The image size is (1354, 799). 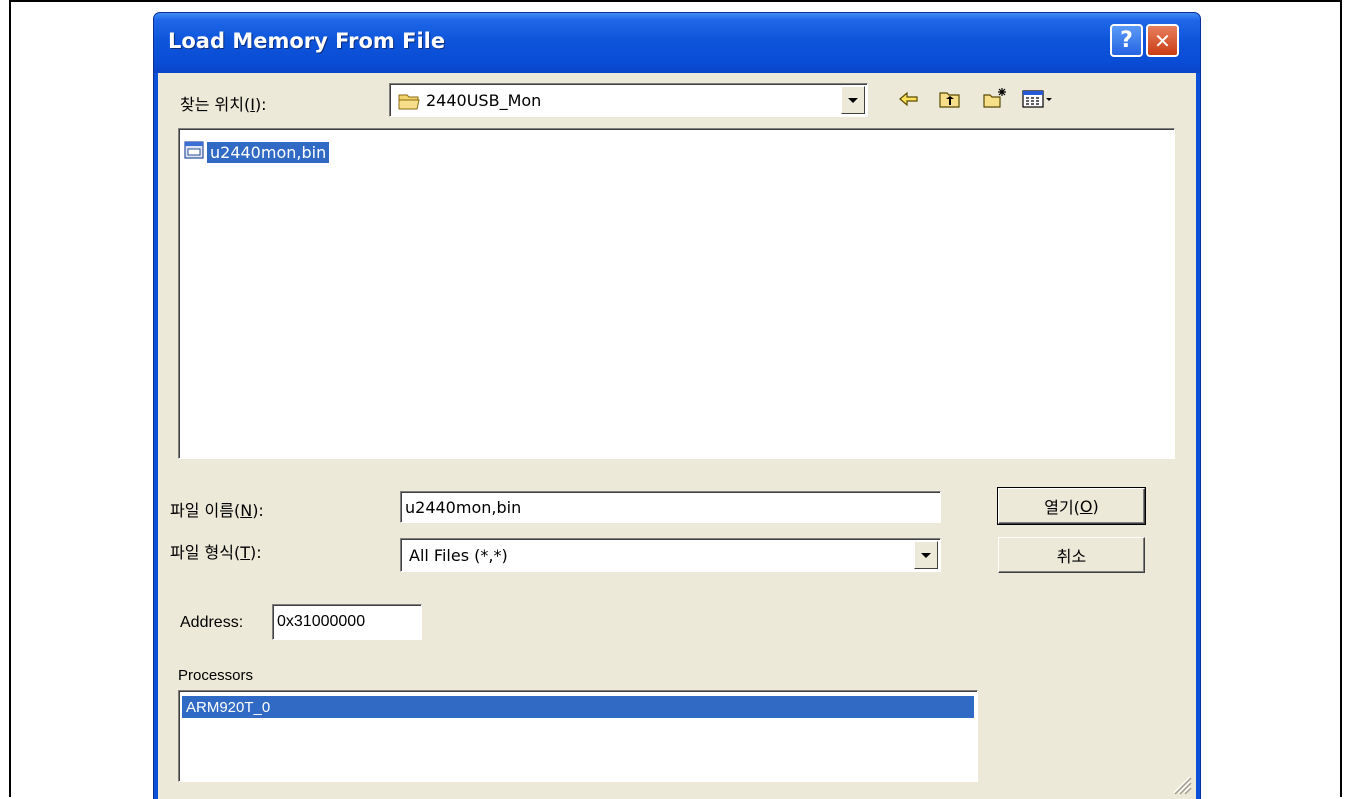 What do you see at coordinates (1062, 507) in the screenshot?
I see `open-label-prefix: 열기(` at bounding box center [1062, 507].